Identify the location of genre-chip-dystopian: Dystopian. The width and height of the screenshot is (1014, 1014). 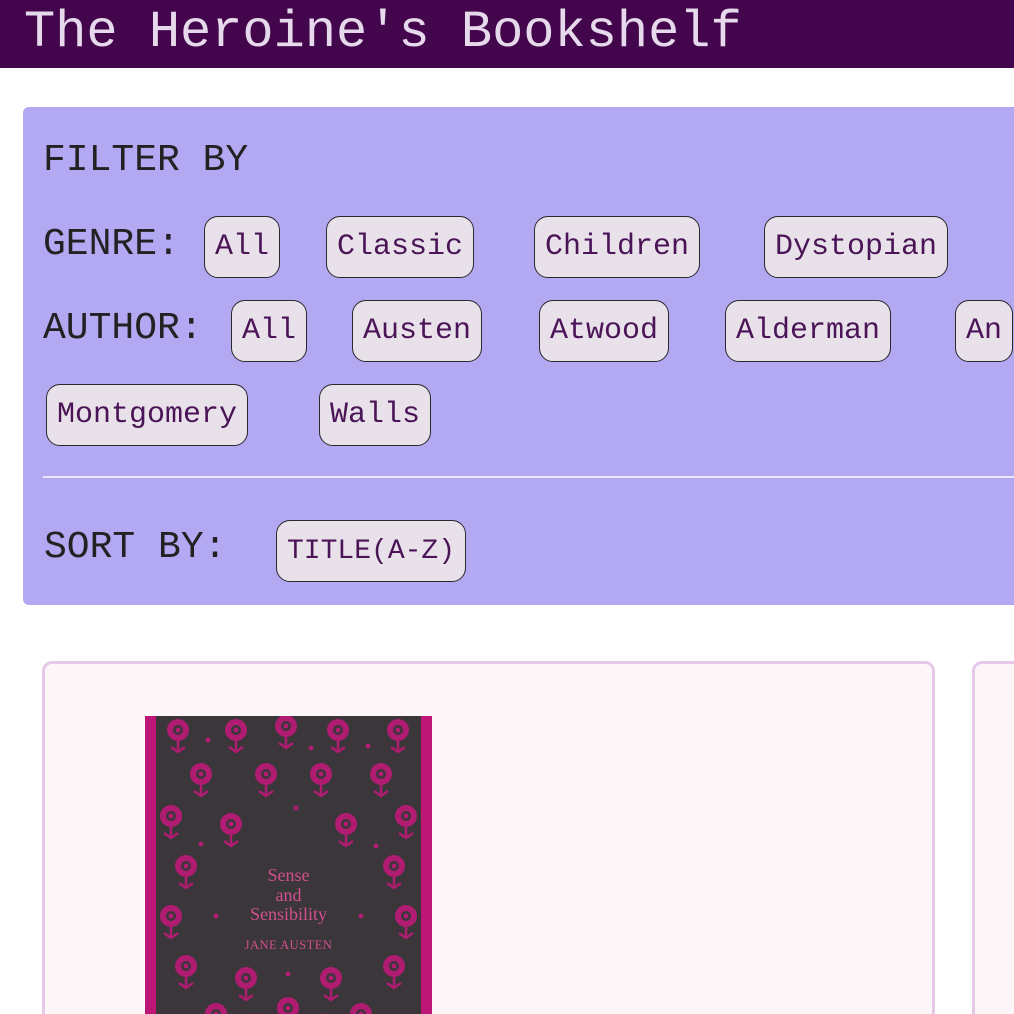
(856, 247).